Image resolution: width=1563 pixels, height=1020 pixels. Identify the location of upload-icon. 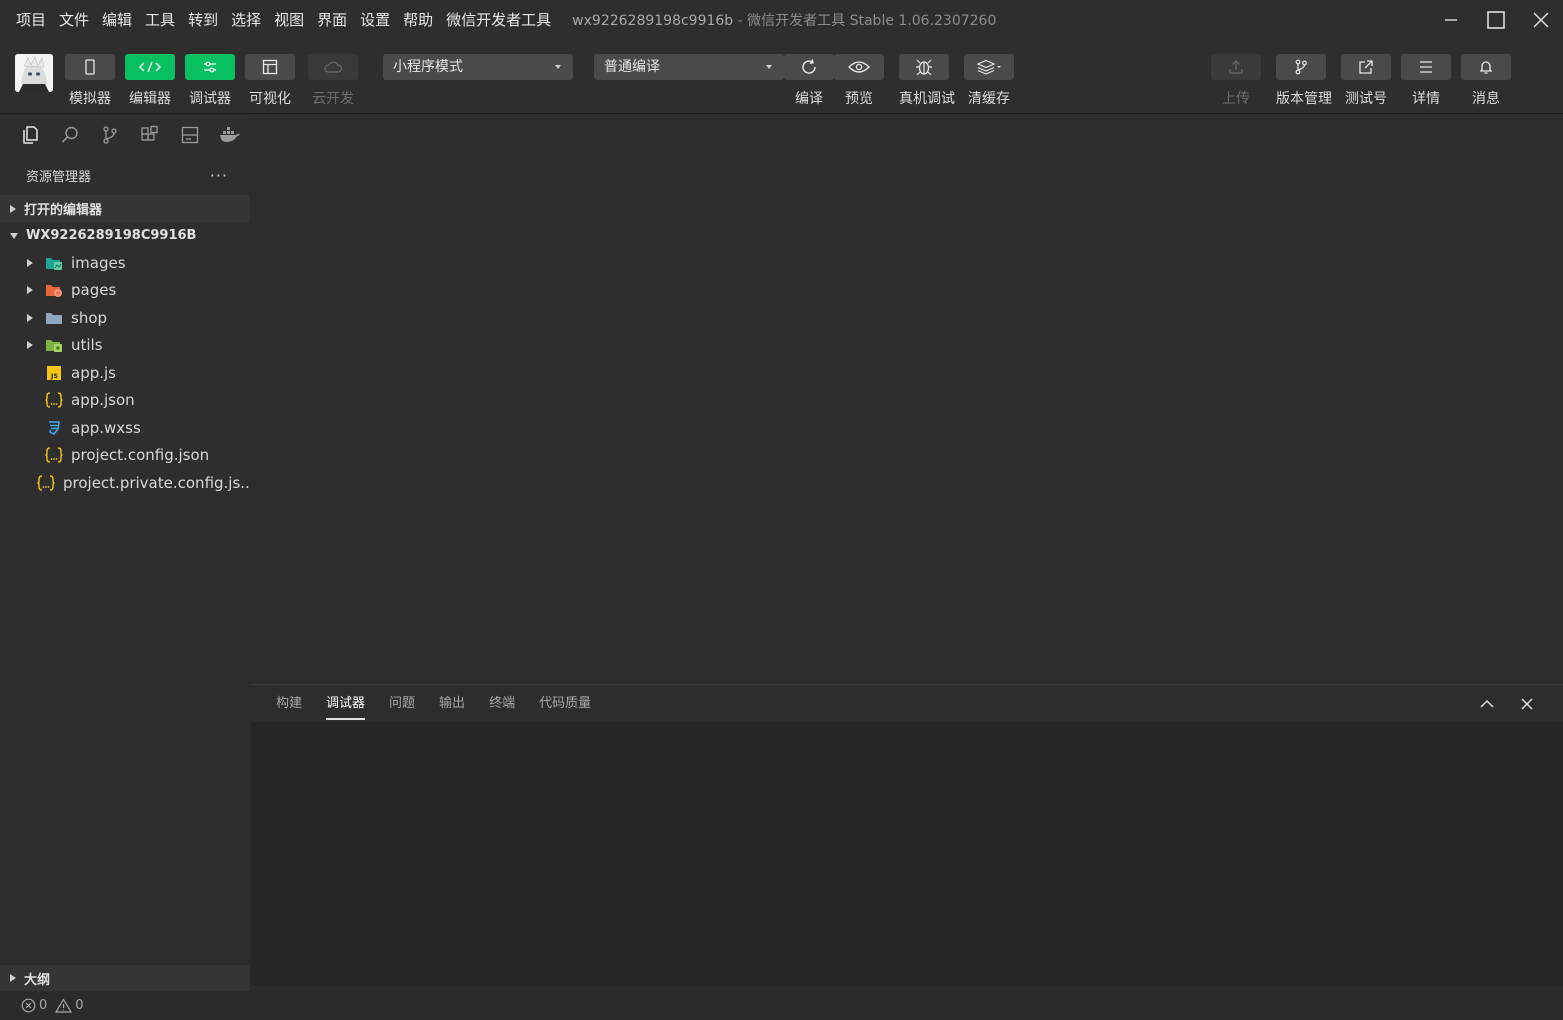
(1236, 67).